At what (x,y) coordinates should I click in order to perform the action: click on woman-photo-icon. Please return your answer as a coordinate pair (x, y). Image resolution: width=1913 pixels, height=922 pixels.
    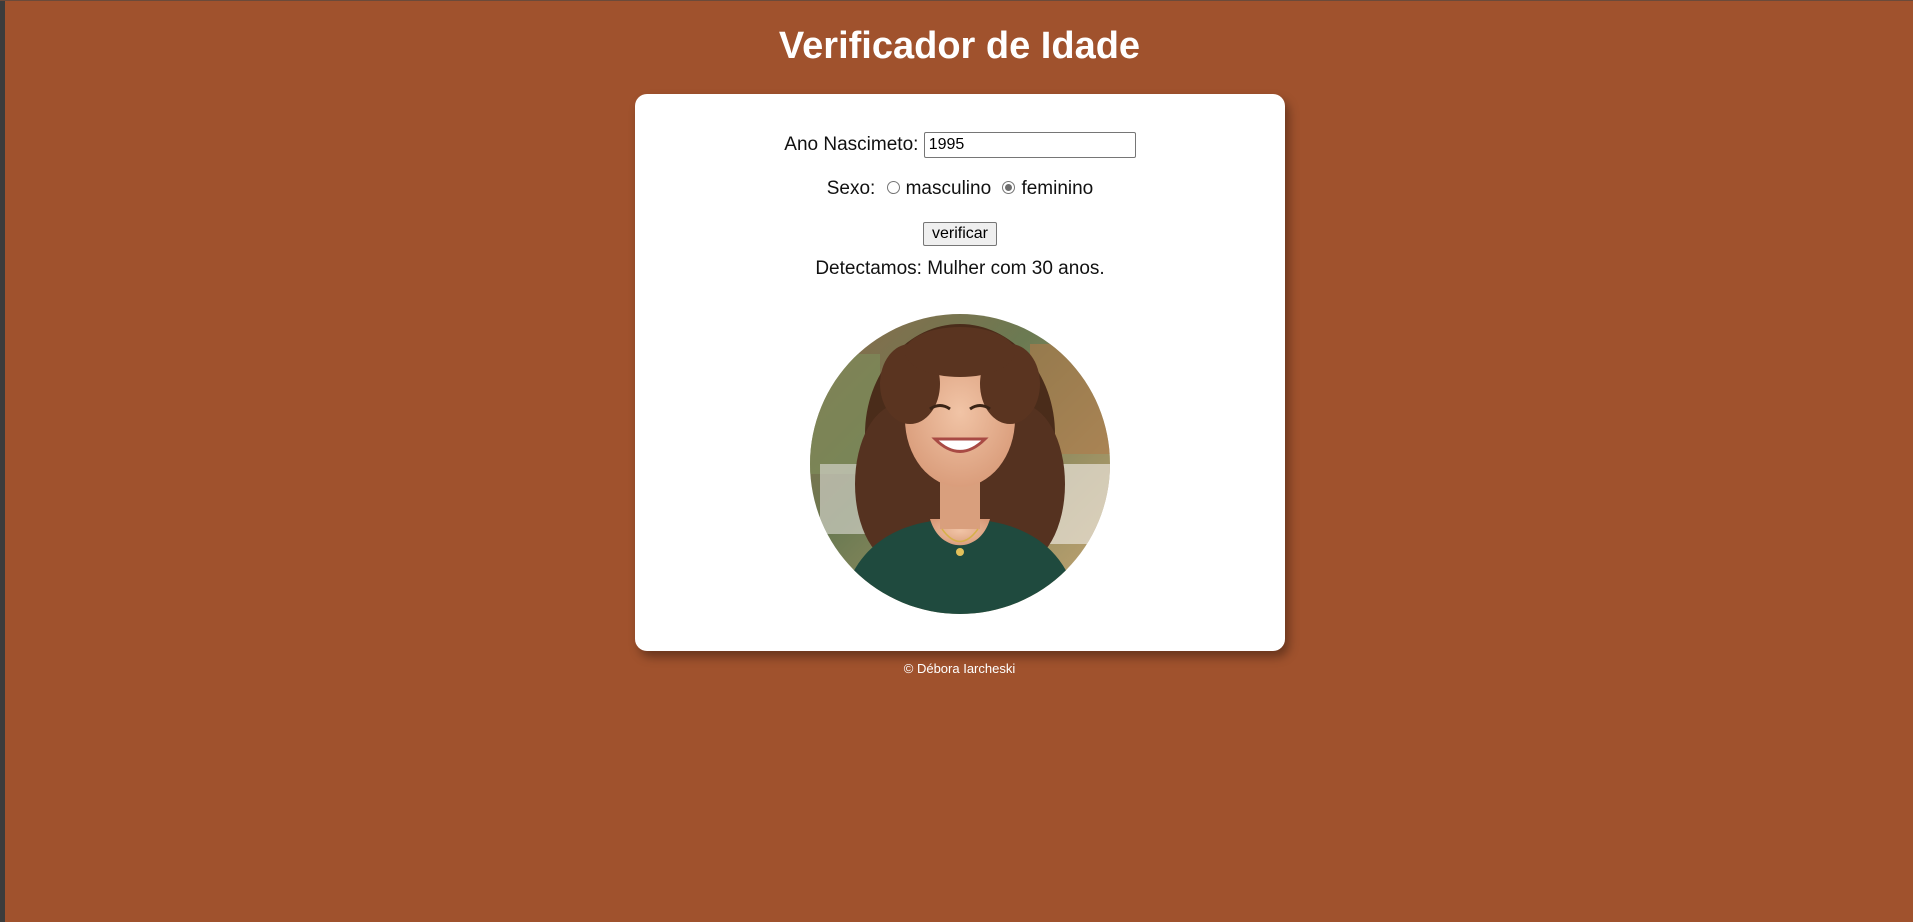
    Looking at the image, I should click on (960, 464).